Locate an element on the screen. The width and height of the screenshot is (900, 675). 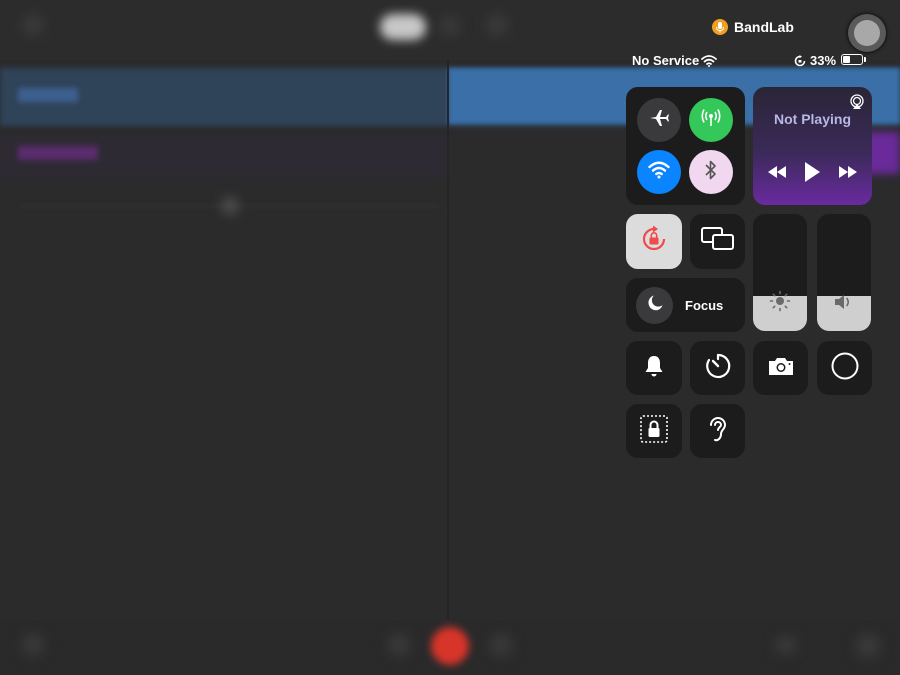
cellular-icon is located at coordinates (711, 120).